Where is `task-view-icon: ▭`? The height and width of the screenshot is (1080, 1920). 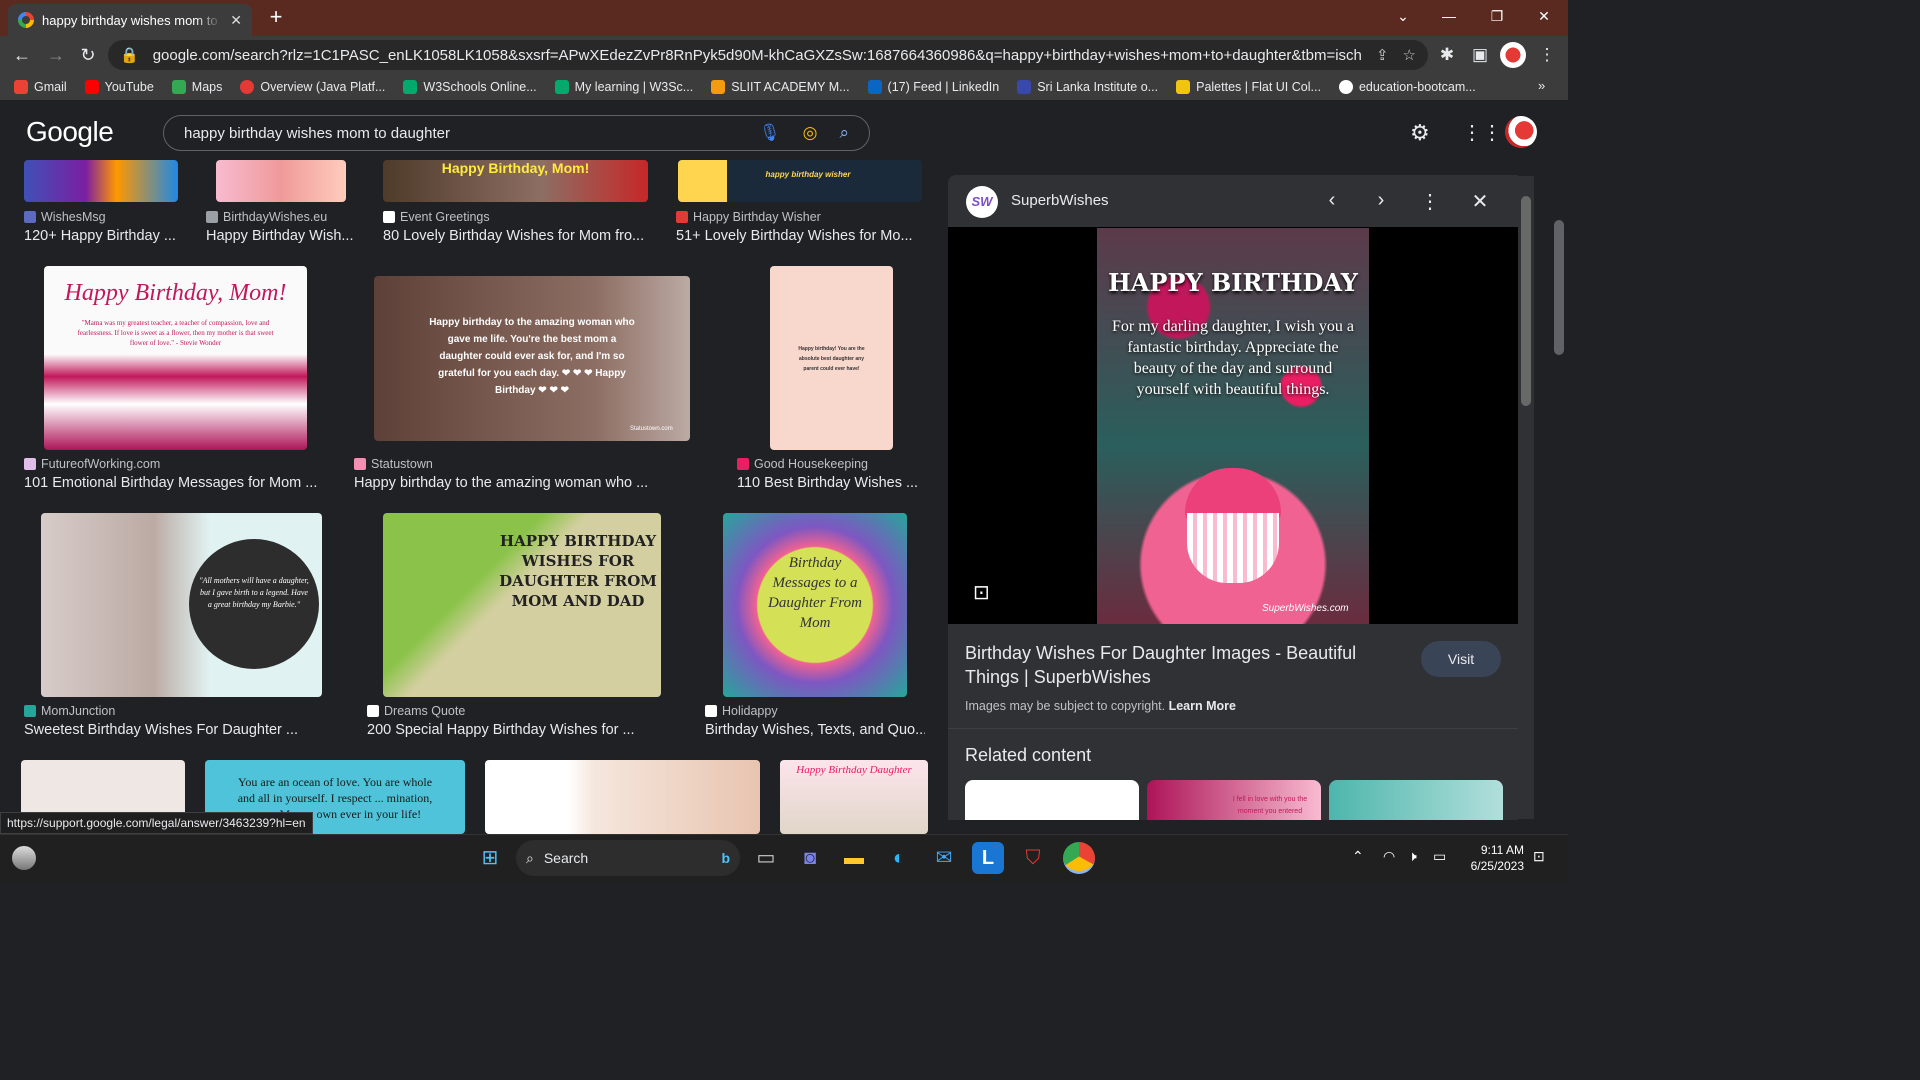 task-view-icon: ▭ is located at coordinates (766, 858).